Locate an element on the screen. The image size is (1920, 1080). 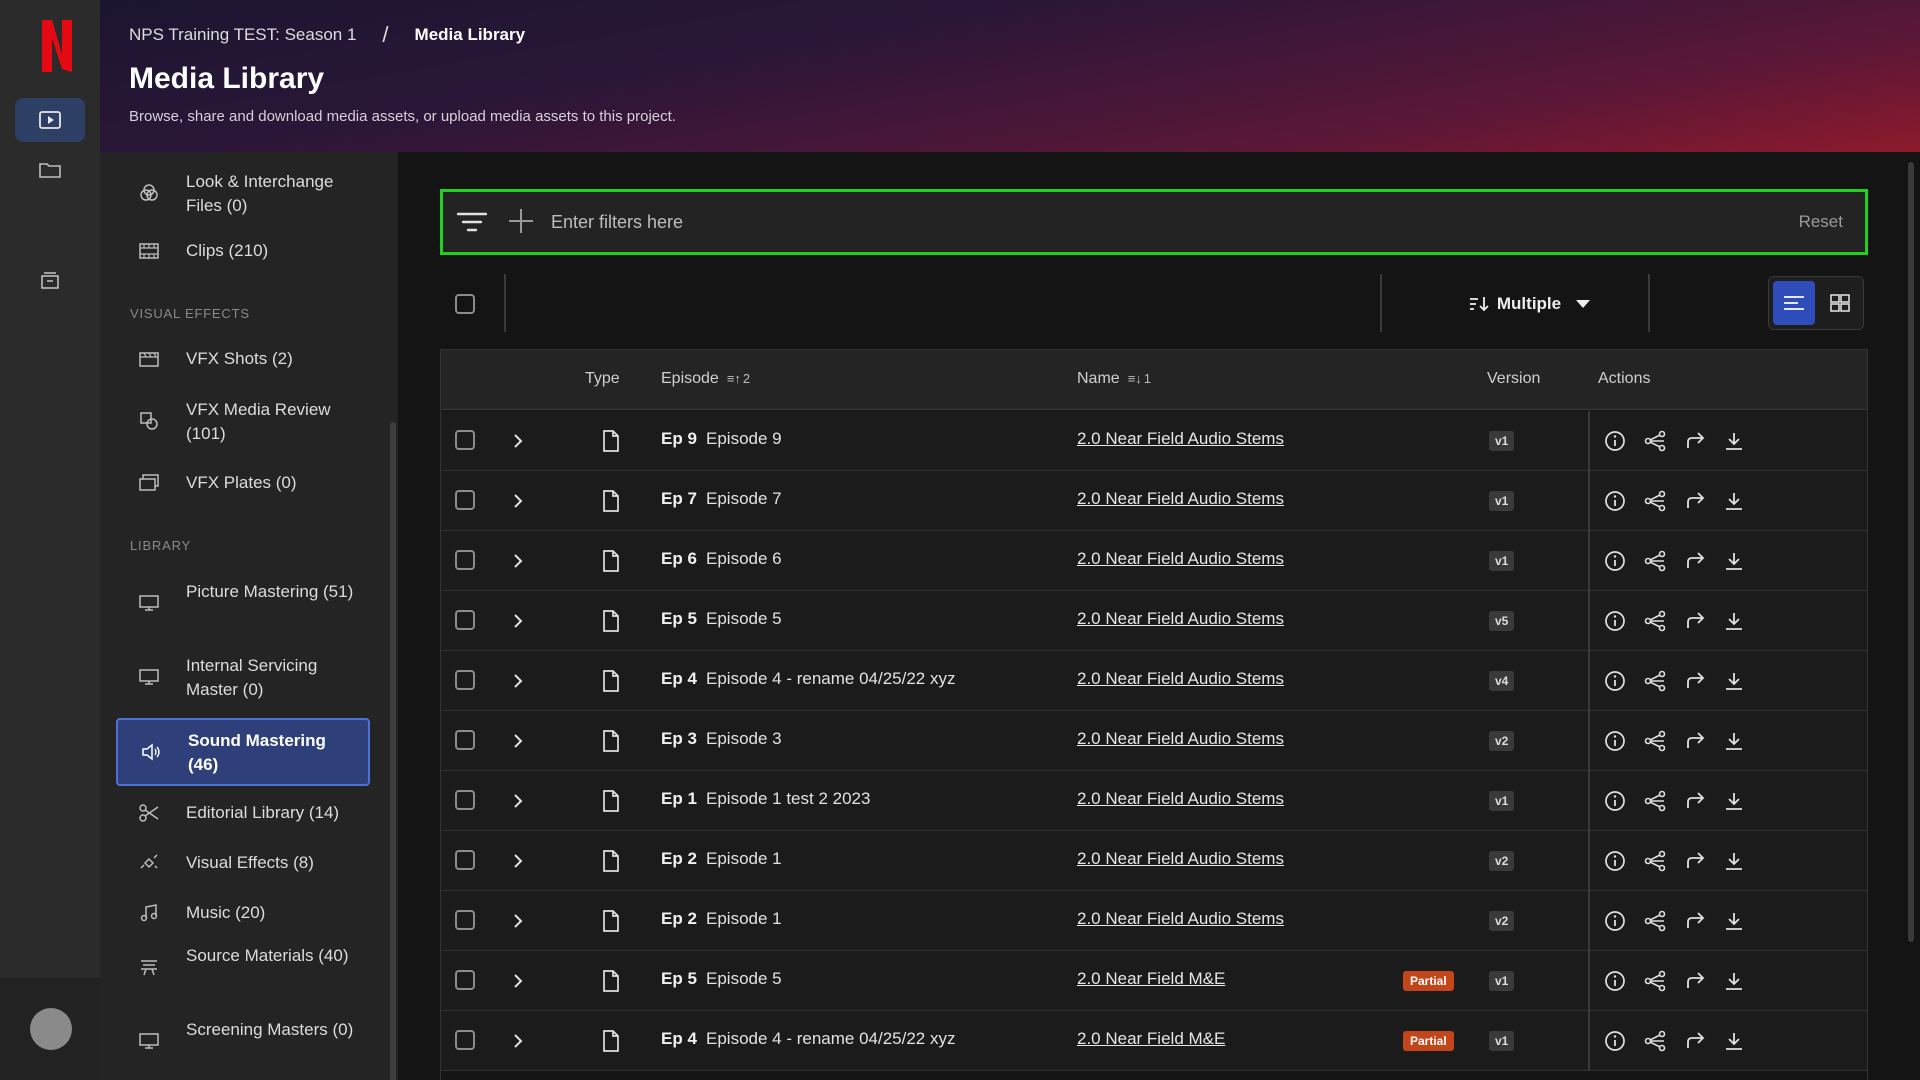
column-header-name: Name ≡↓ 1 is located at coordinates (1114, 379).